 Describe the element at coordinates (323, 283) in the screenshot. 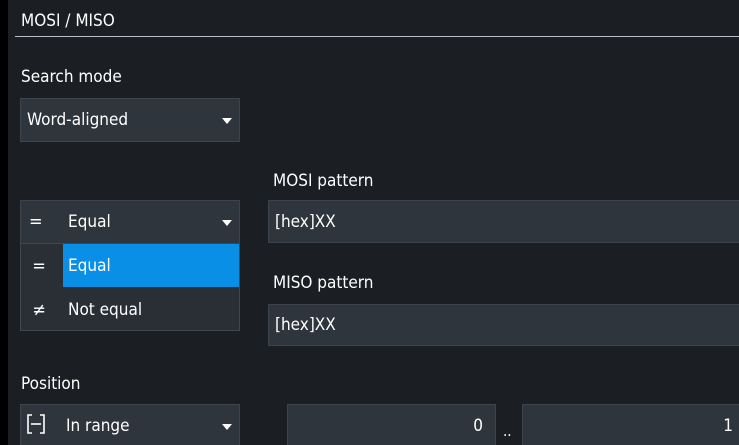

I see `miso-pattern-label: MISO pattern` at that location.